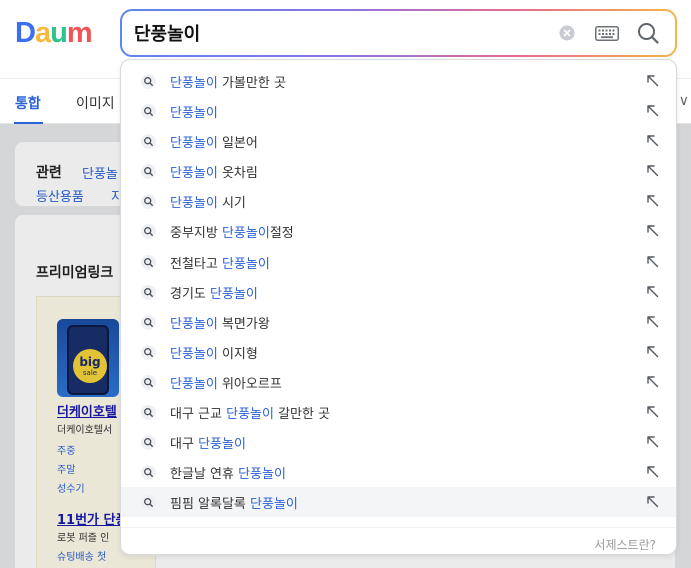  What do you see at coordinates (100, 172) in the screenshot?
I see `related-link: 단풍놀` at bounding box center [100, 172].